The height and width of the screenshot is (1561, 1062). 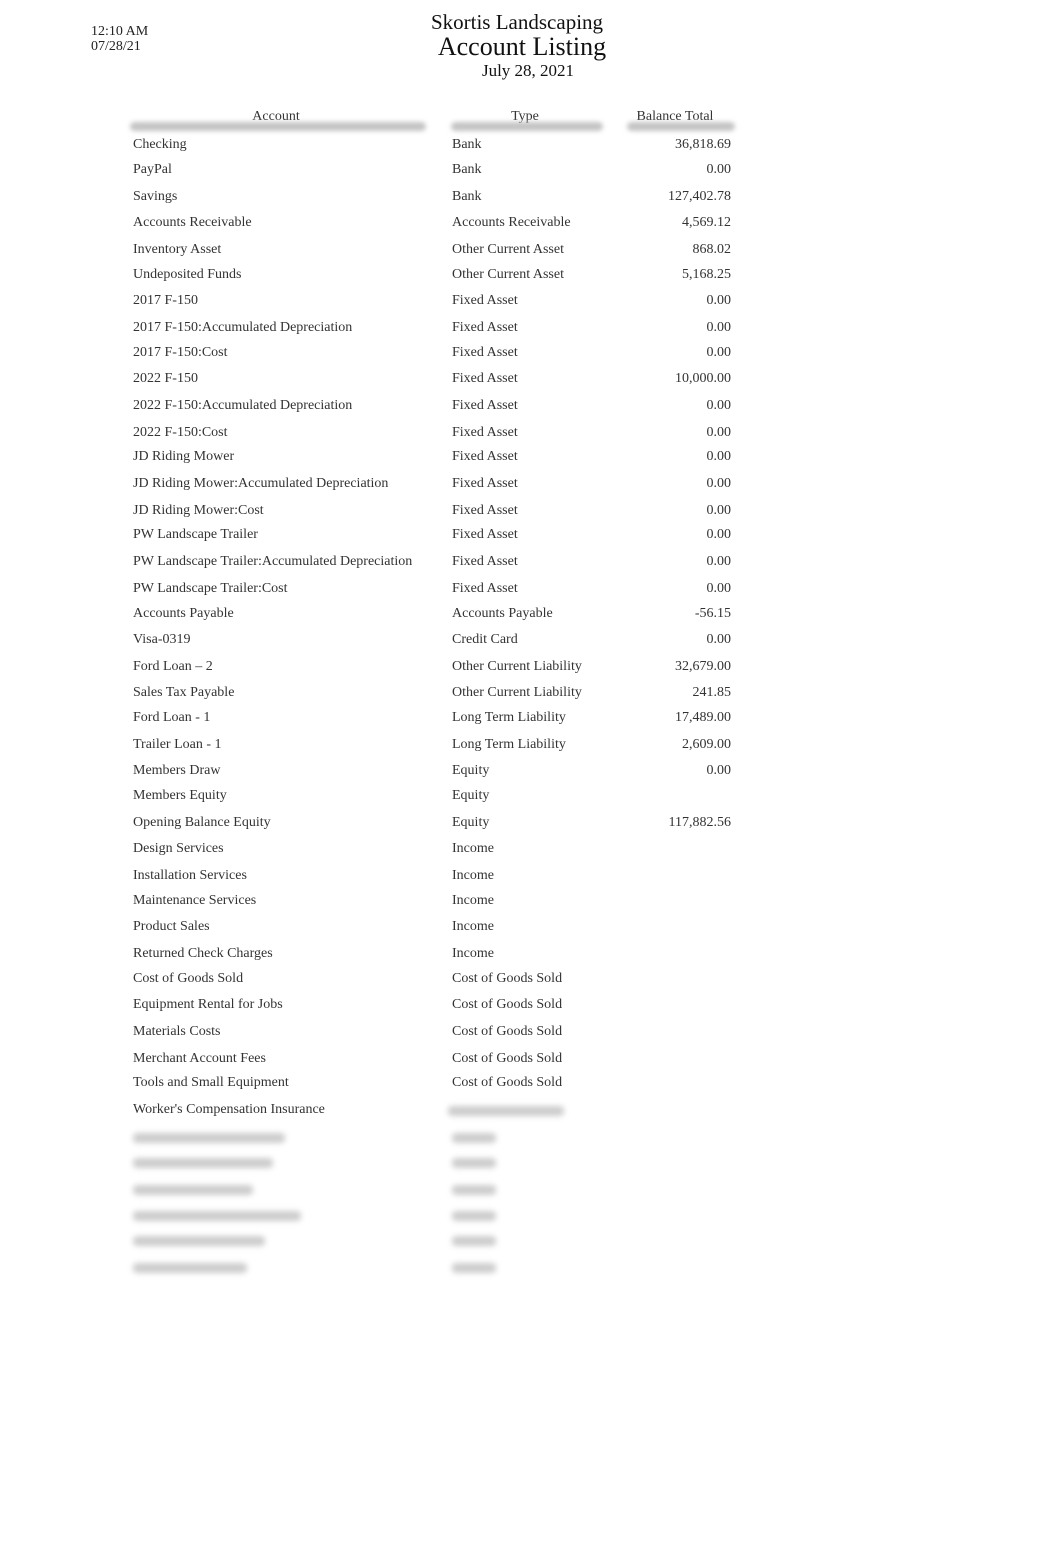 I want to click on balance-cell: -56.15, so click(x=712, y=613).